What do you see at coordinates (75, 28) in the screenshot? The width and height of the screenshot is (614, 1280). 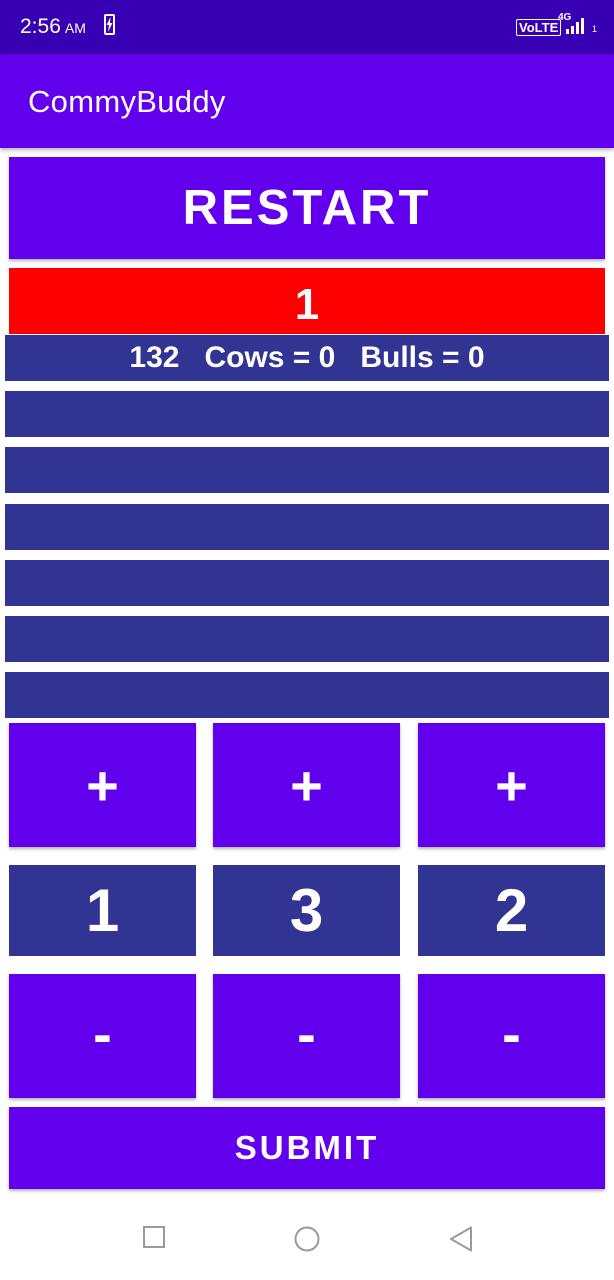 I see `clock-ampm: AM` at bounding box center [75, 28].